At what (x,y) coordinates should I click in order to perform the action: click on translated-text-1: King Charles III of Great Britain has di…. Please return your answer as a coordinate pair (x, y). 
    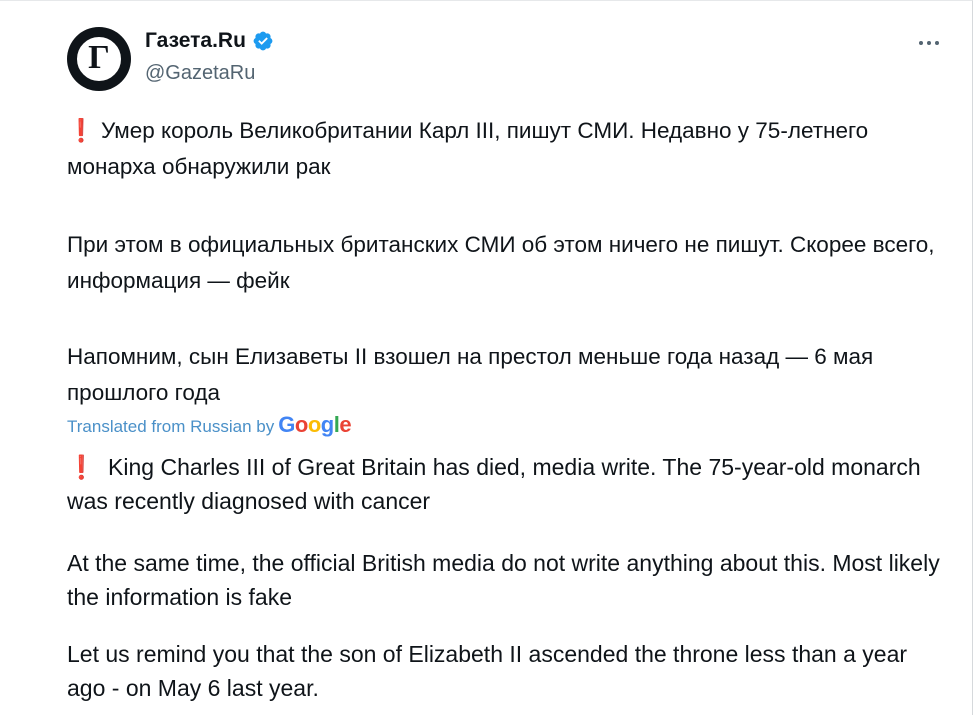
    Looking at the image, I should click on (494, 484).